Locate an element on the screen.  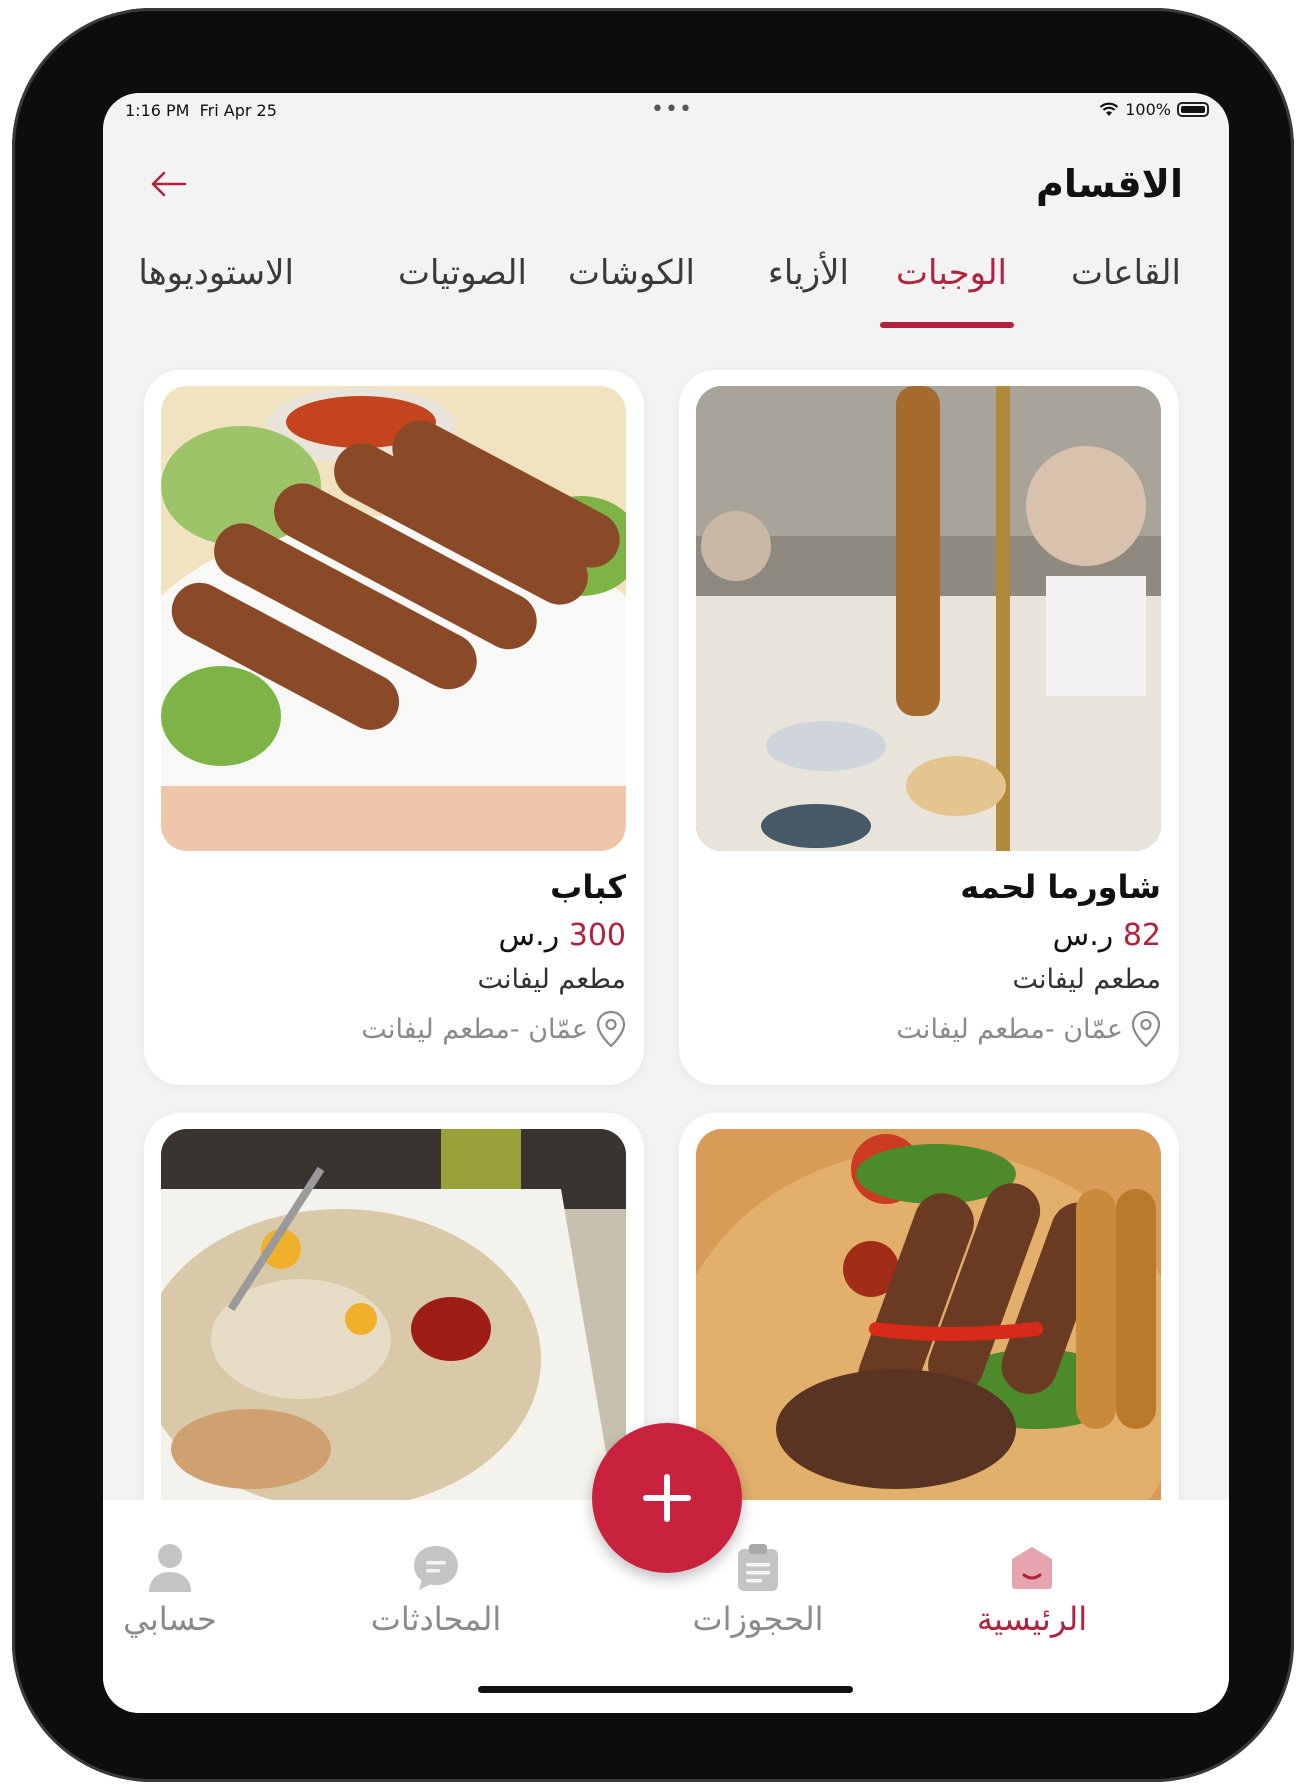
status-bar: 1:16 PM Fri Apr 25 ••• 100% is located at coordinates (666, 109).